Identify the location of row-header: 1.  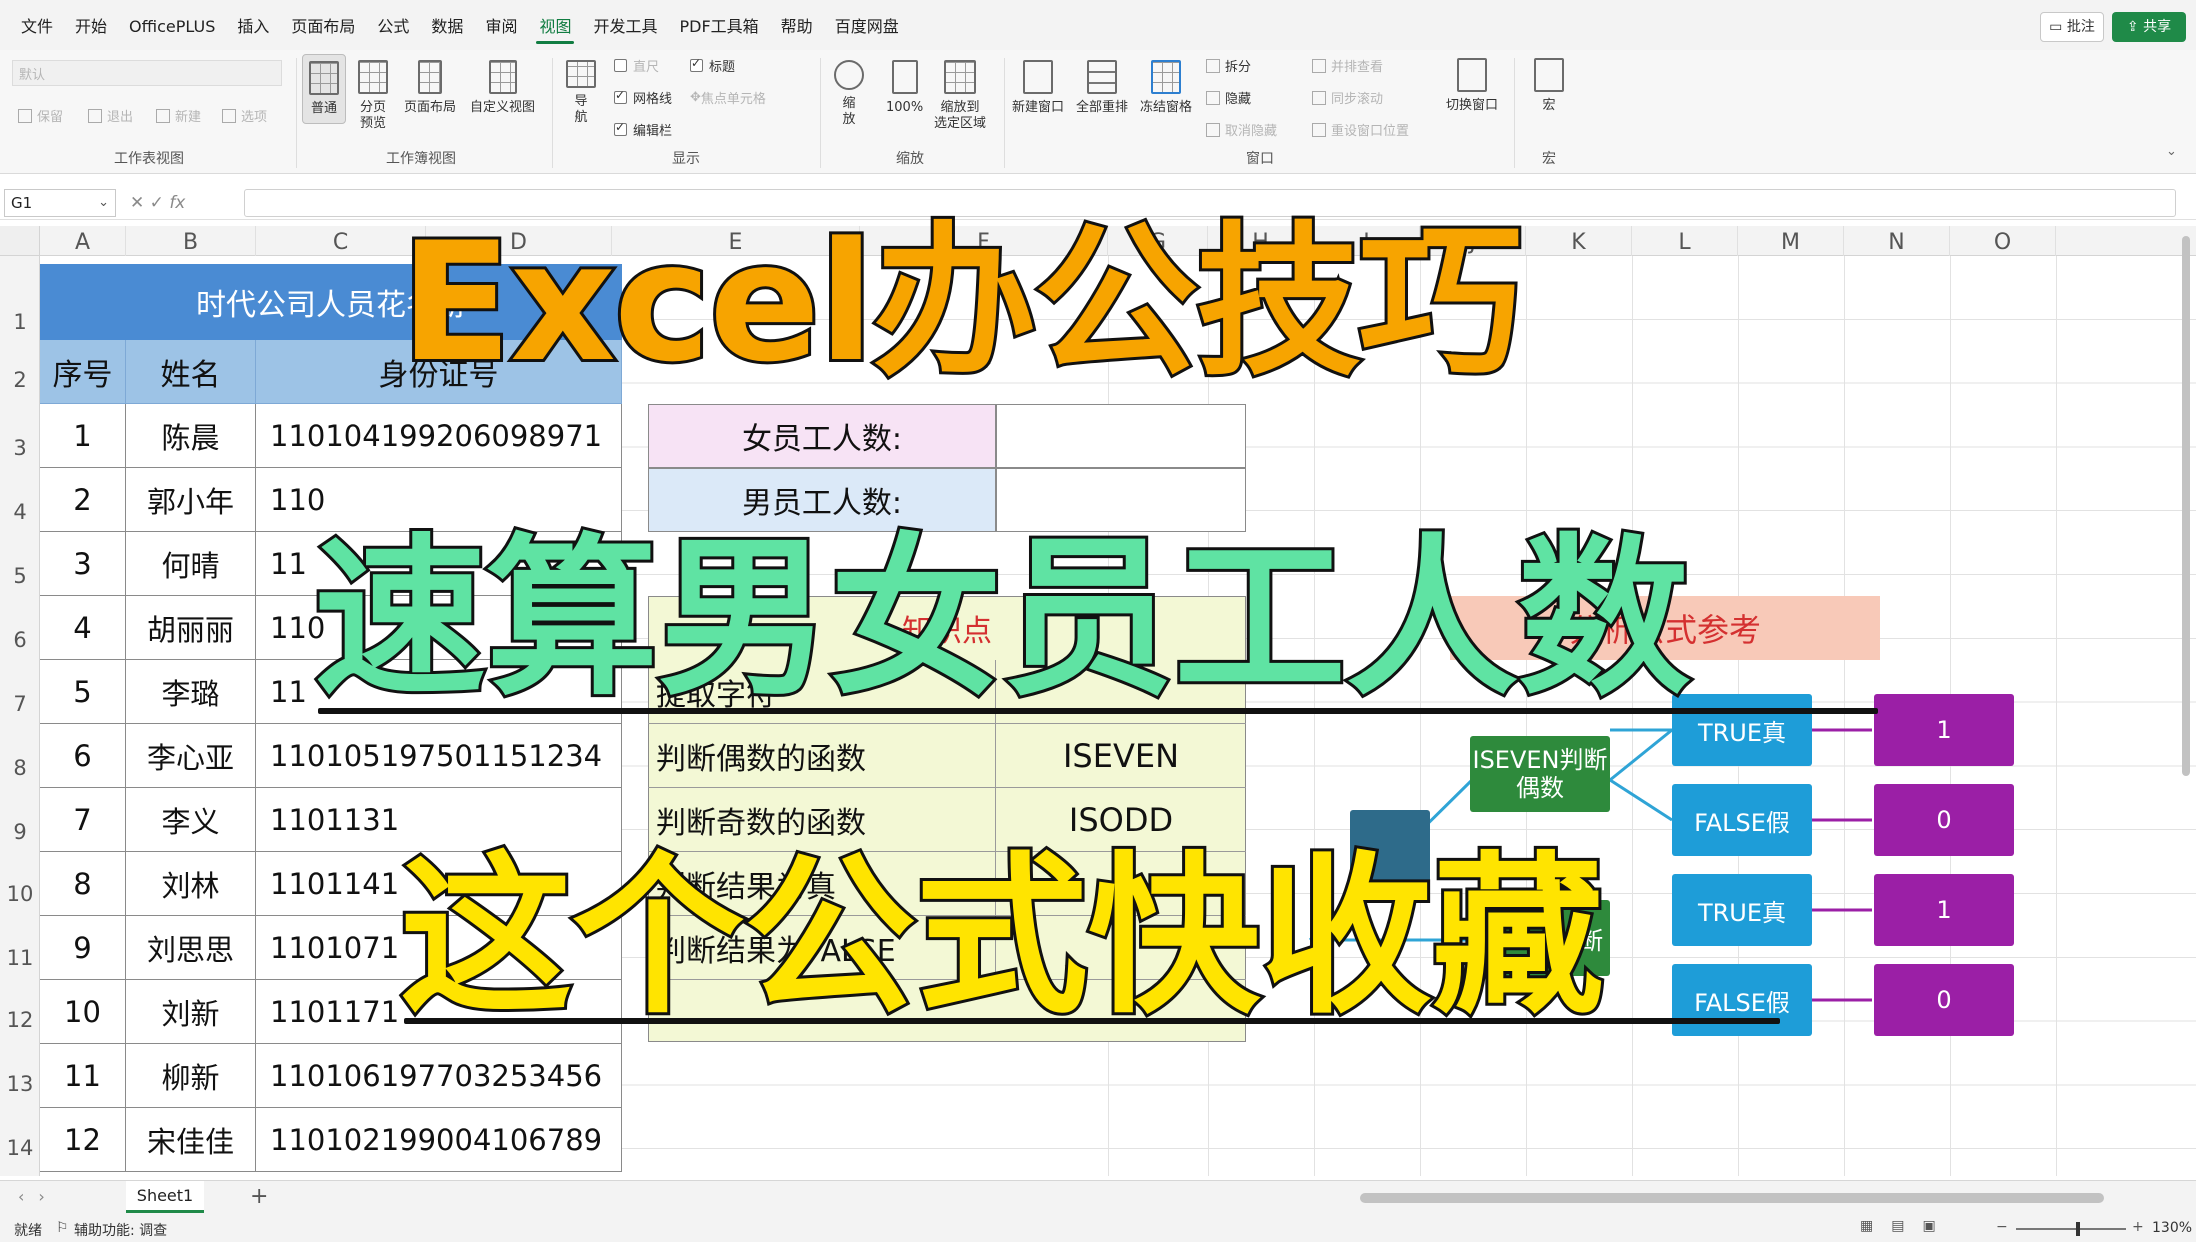
(20, 322).